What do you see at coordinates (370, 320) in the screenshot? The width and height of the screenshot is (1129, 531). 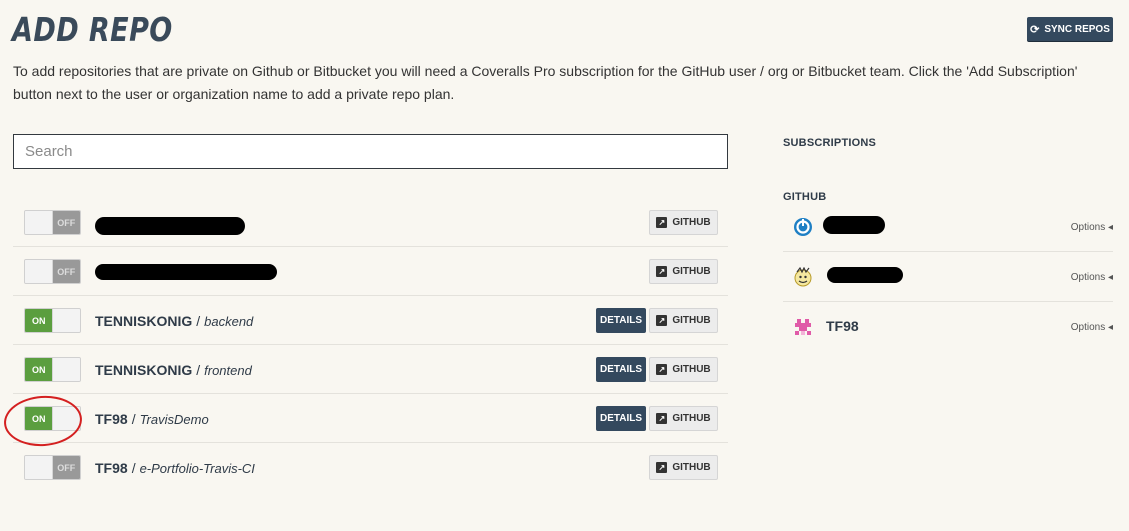 I see `repo-row: ON TENNISKONIG / backend DETAILS ↗ GITHUB` at bounding box center [370, 320].